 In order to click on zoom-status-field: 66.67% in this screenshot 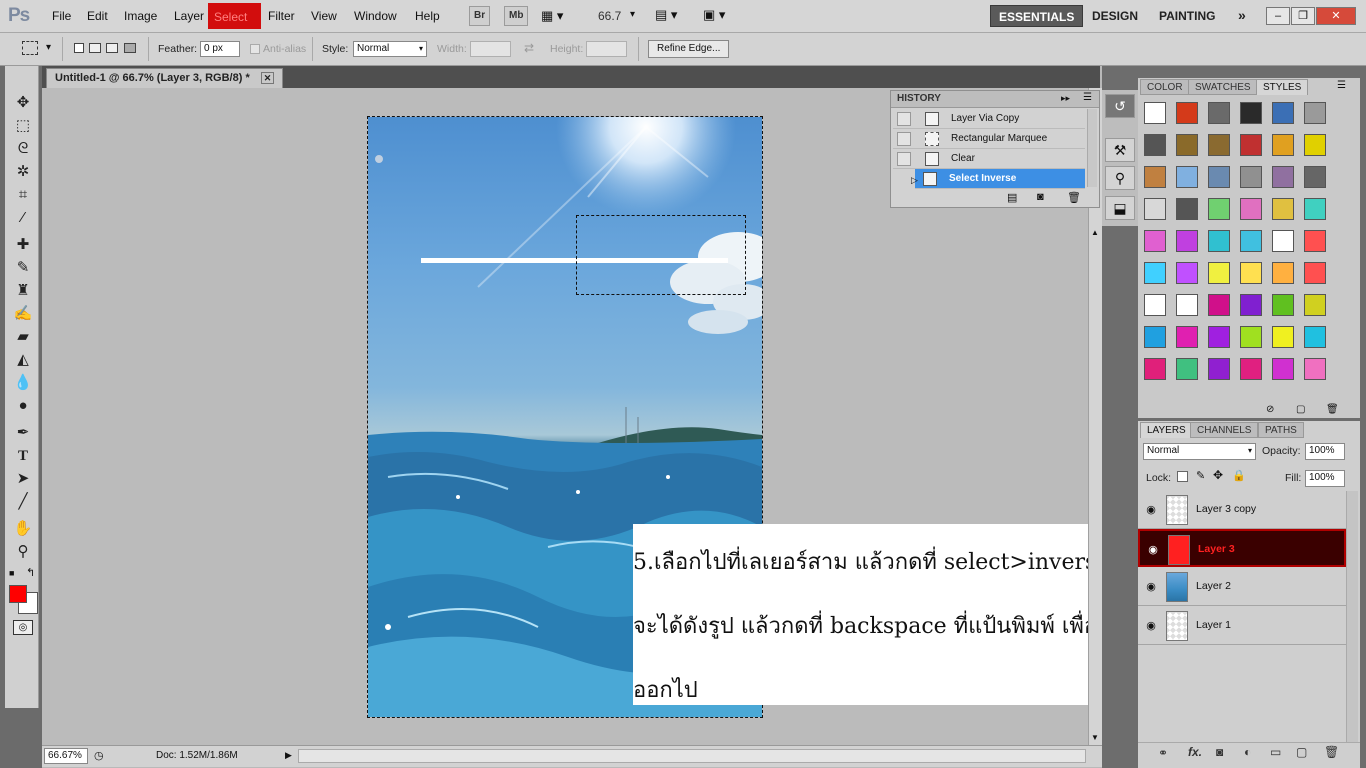, I will do `click(66, 756)`.